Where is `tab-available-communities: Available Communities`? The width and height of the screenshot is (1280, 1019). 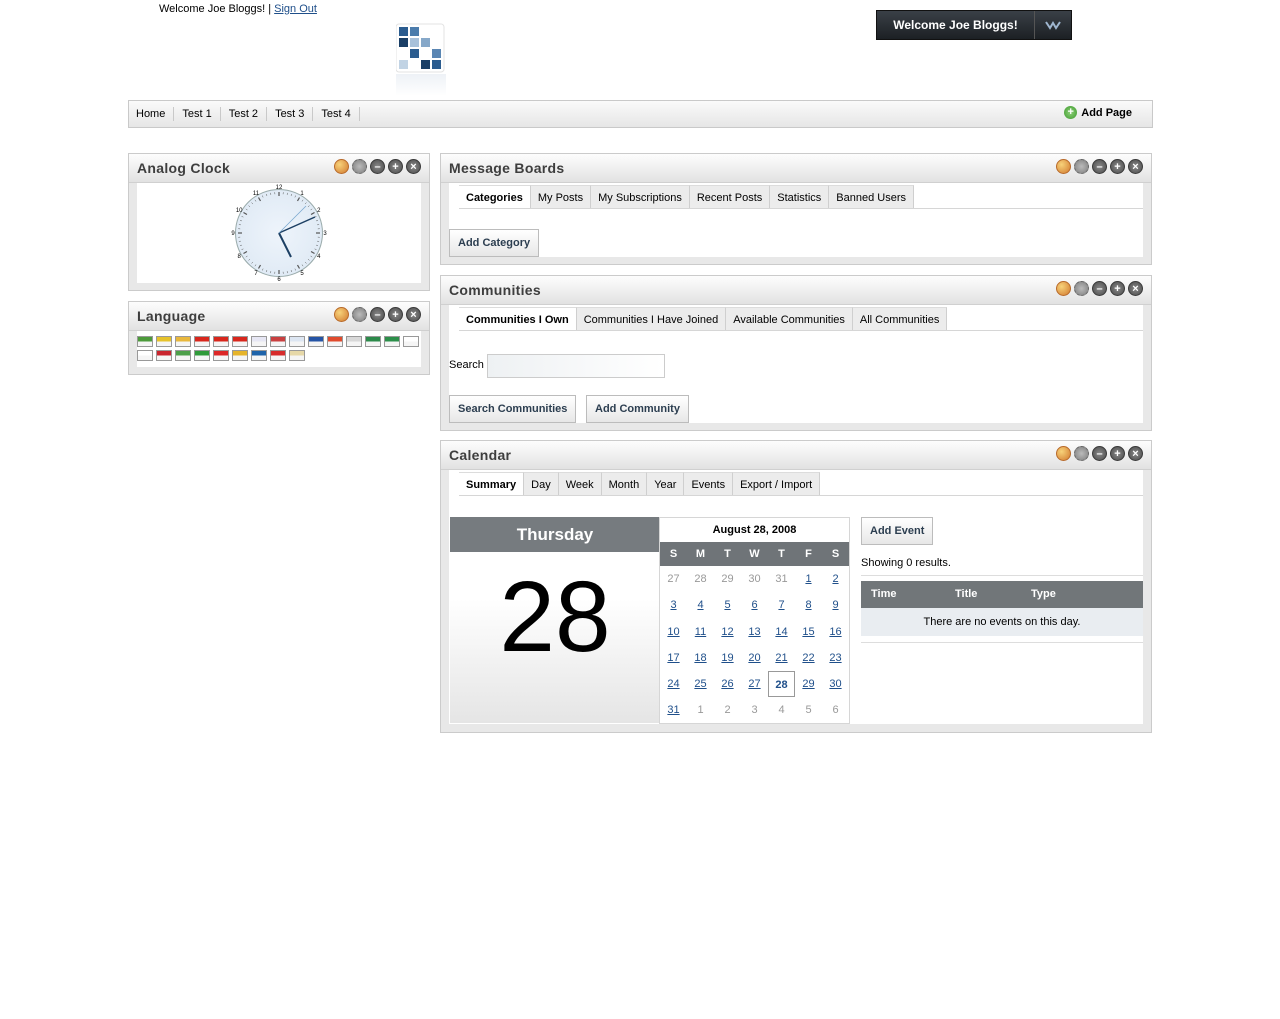
tab-available-communities: Available Communities is located at coordinates (789, 318).